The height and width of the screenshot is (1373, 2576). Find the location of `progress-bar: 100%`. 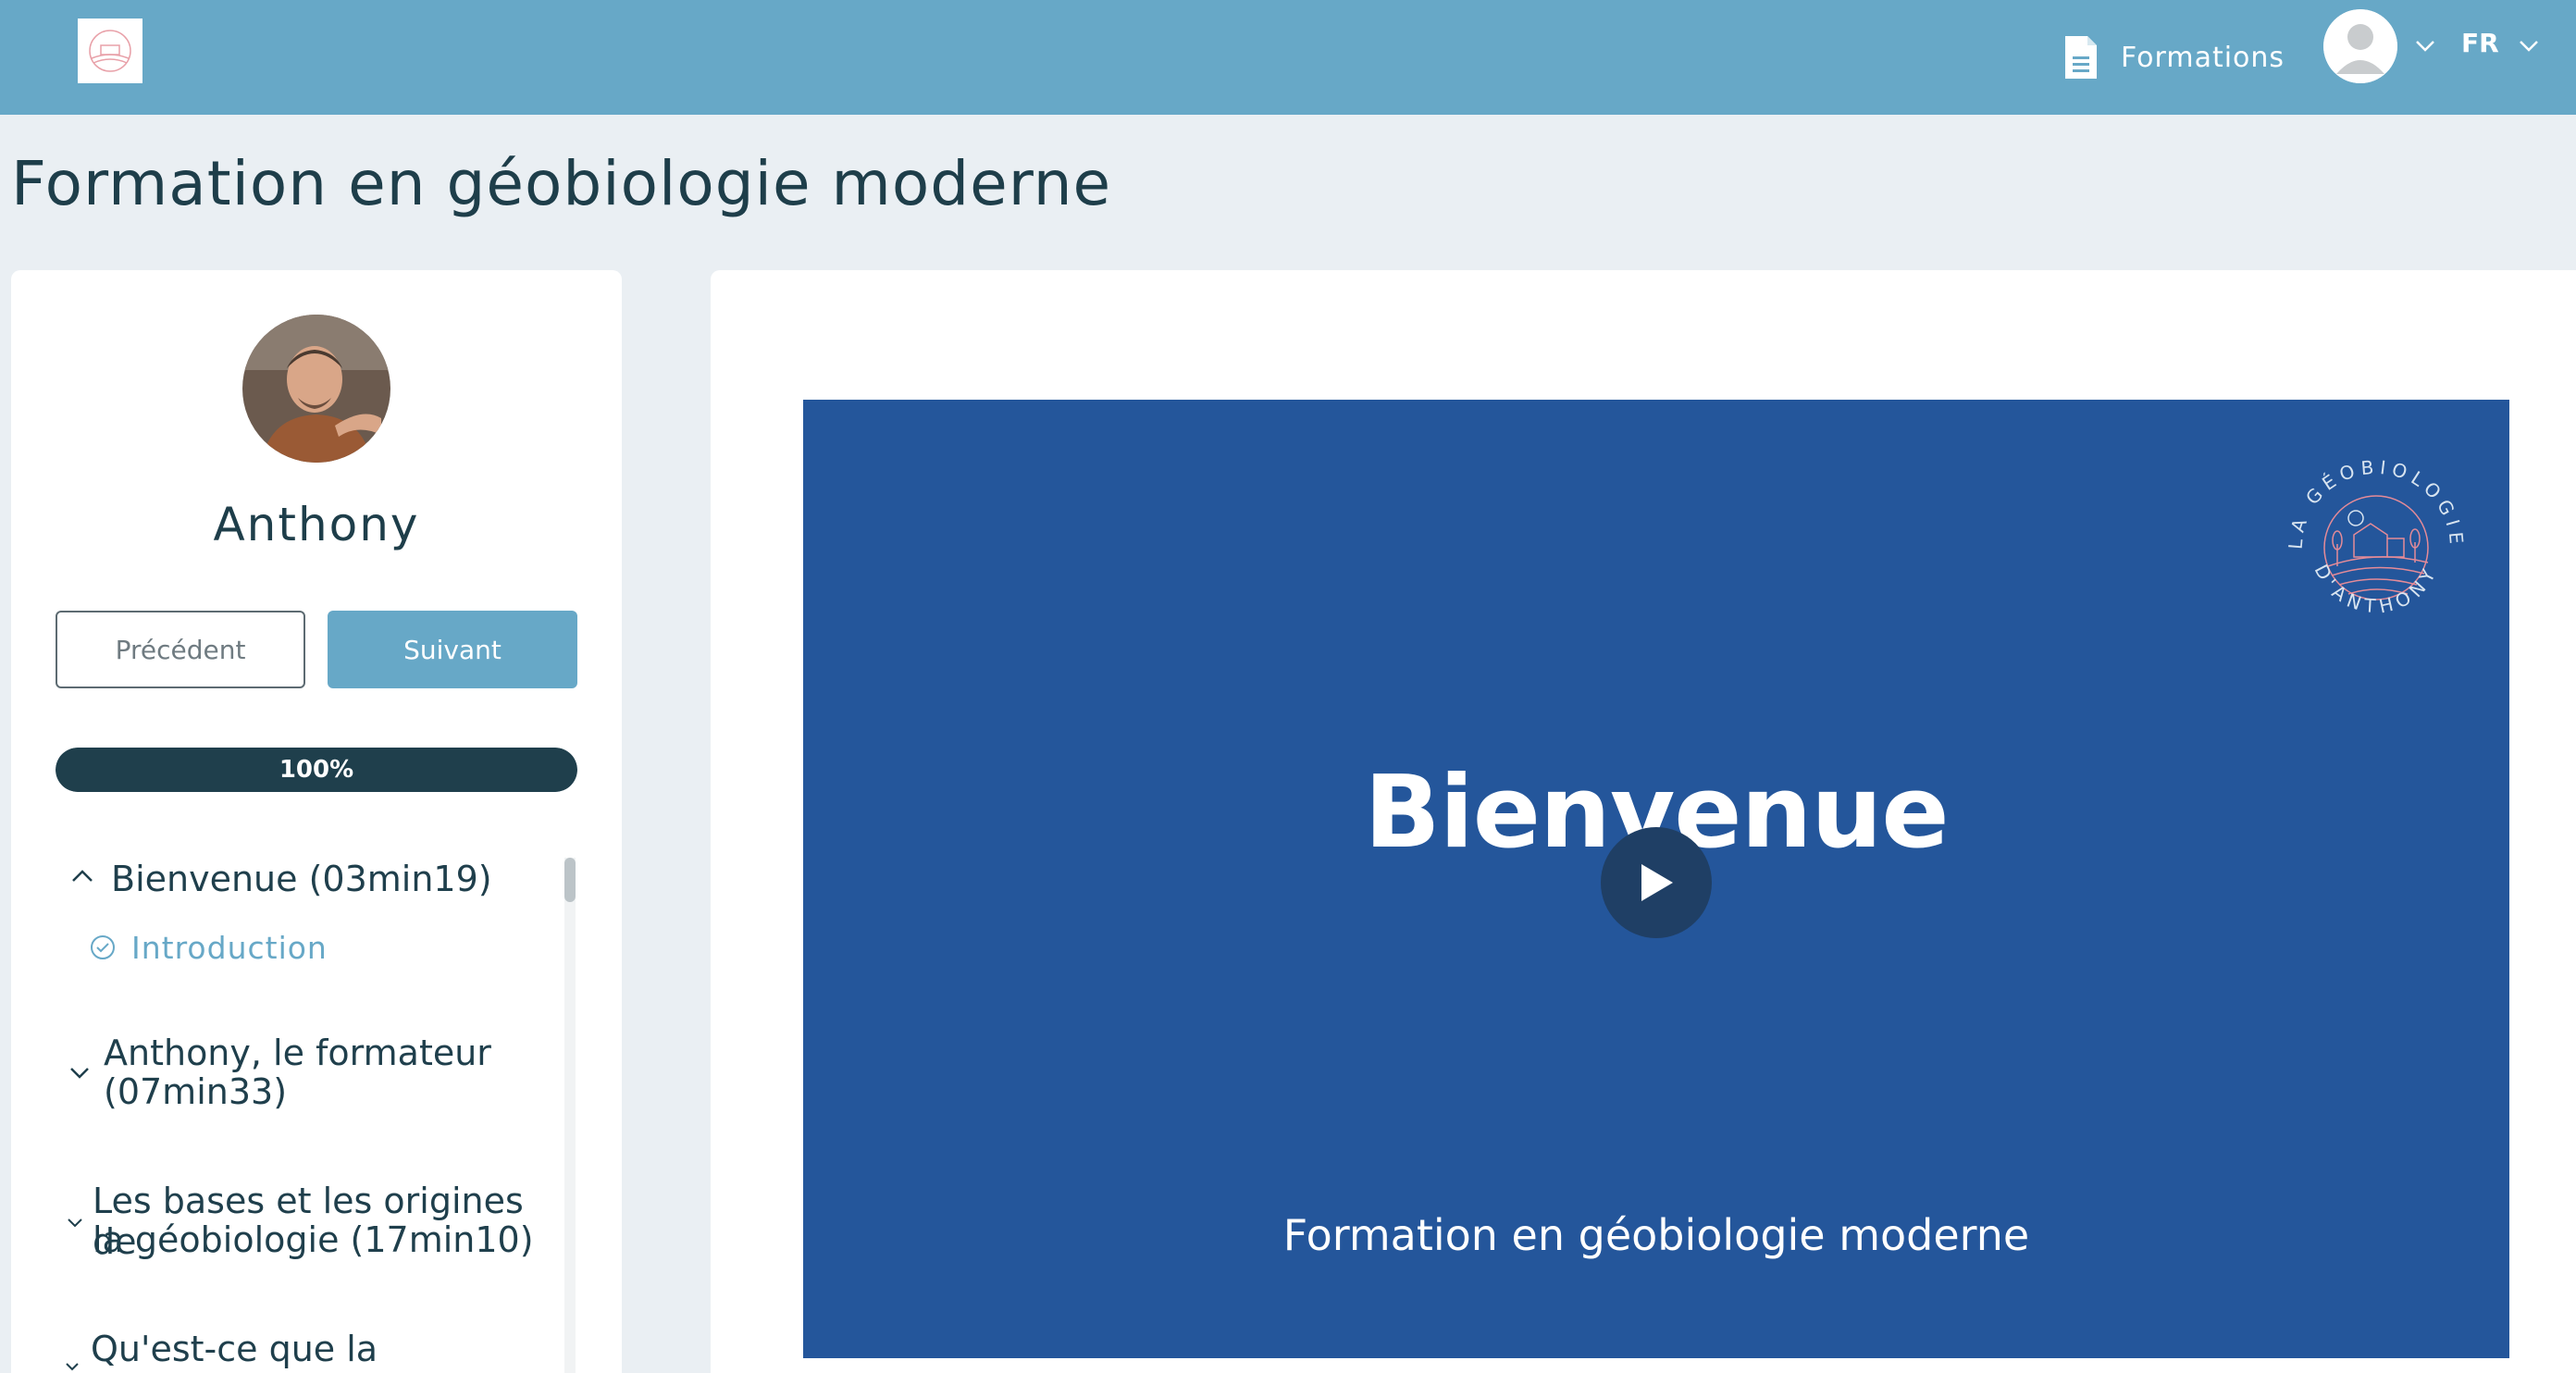

progress-bar: 100% is located at coordinates (317, 770).